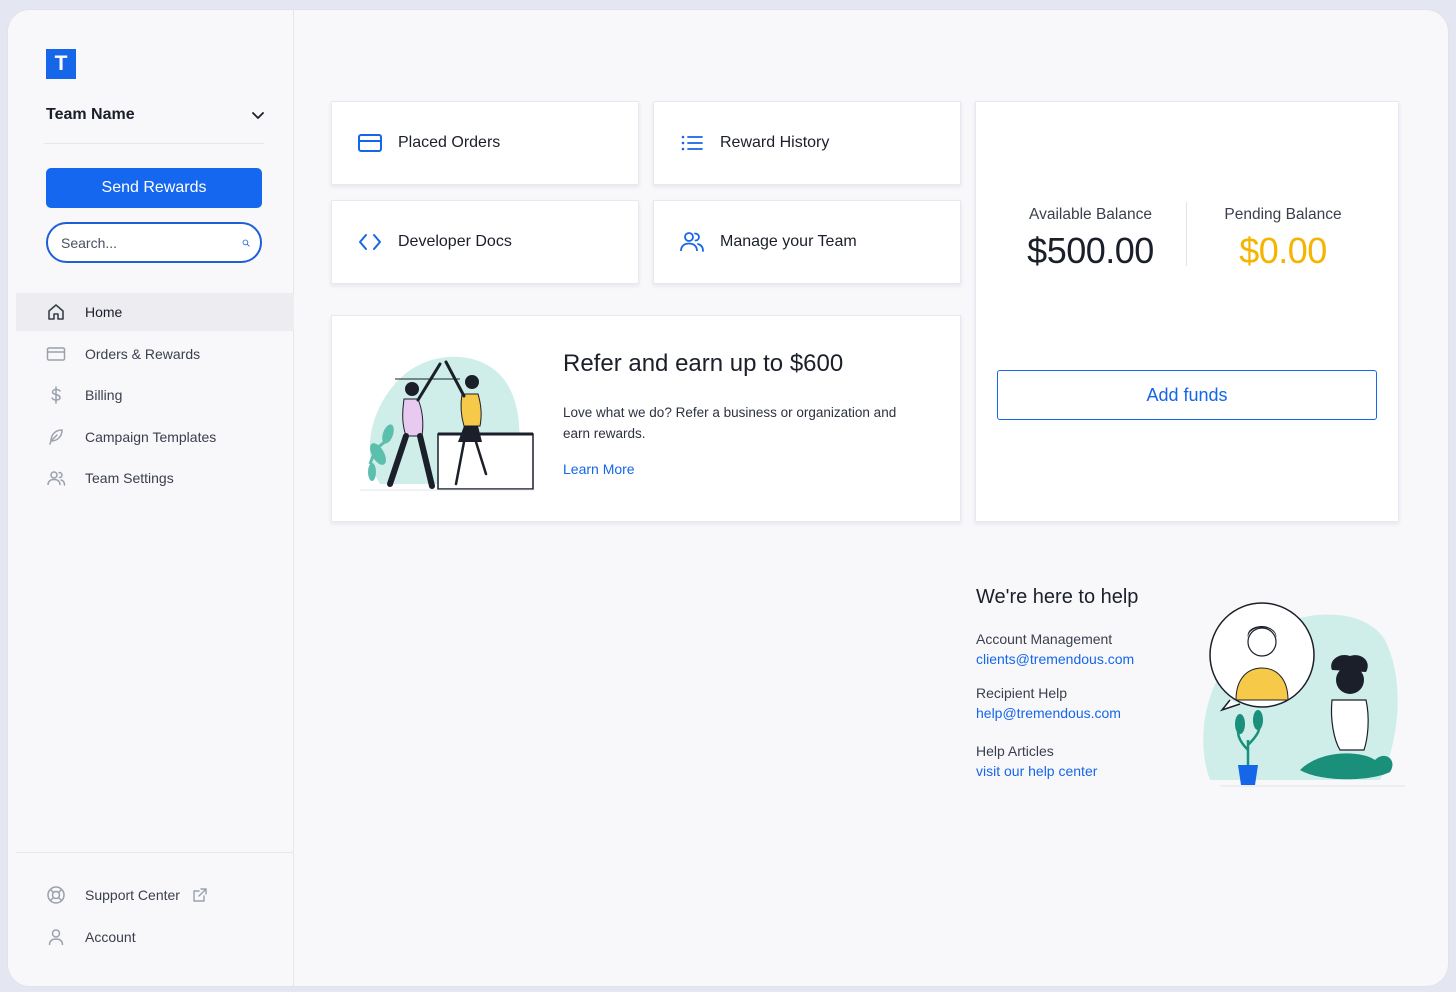 The image size is (1456, 992). I want to click on pending-balance-amount: $0.00, so click(1283, 250).